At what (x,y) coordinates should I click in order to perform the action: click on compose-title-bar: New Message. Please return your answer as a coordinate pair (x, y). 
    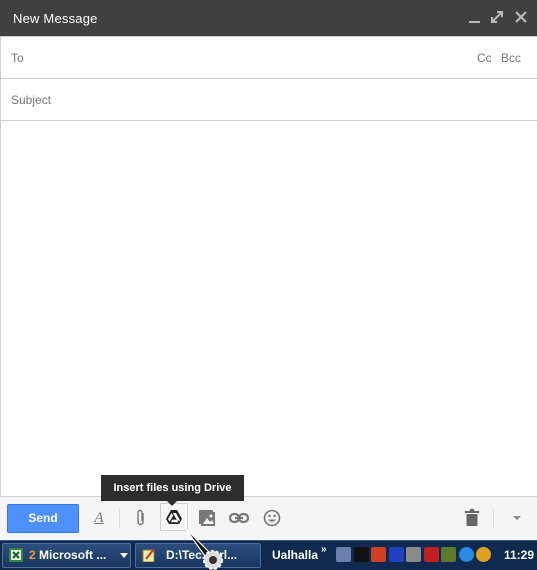
    Looking at the image, I should click on (268, 18).